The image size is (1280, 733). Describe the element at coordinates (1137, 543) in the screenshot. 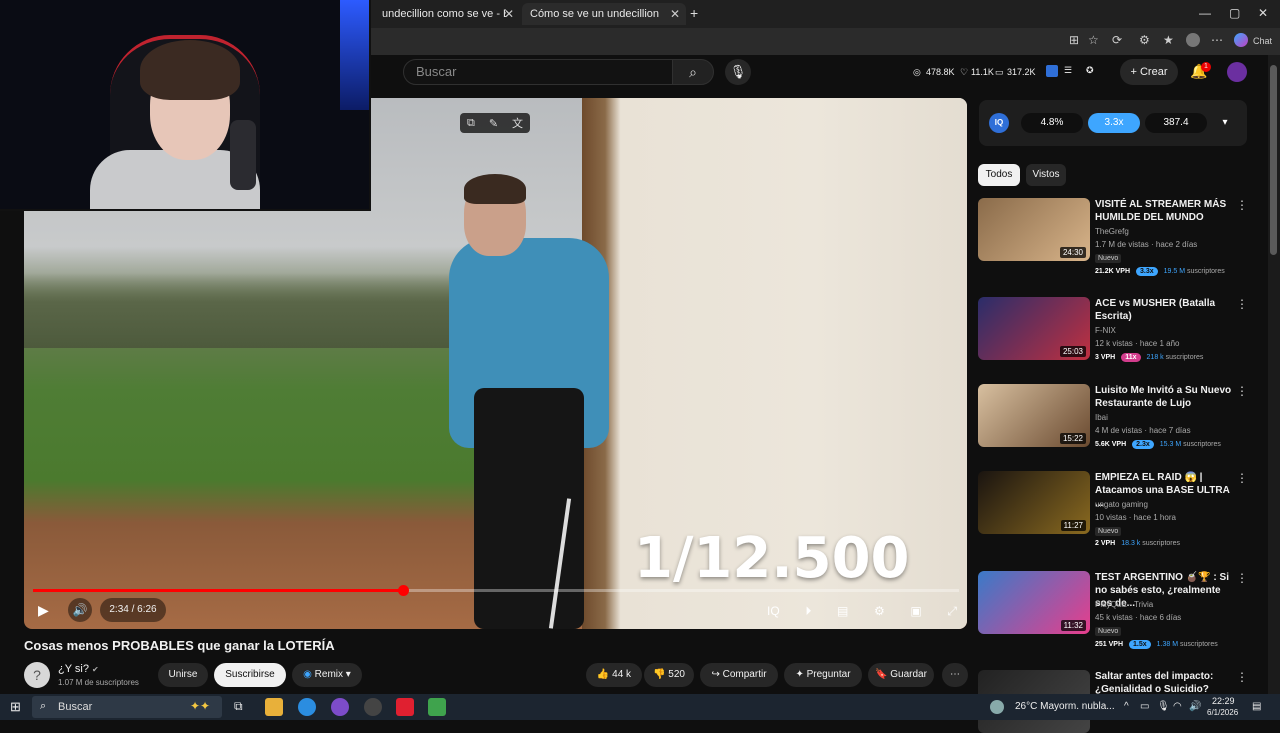

I see `rec-stats: 2 VPH 18.3 k suscriptores` at that location.